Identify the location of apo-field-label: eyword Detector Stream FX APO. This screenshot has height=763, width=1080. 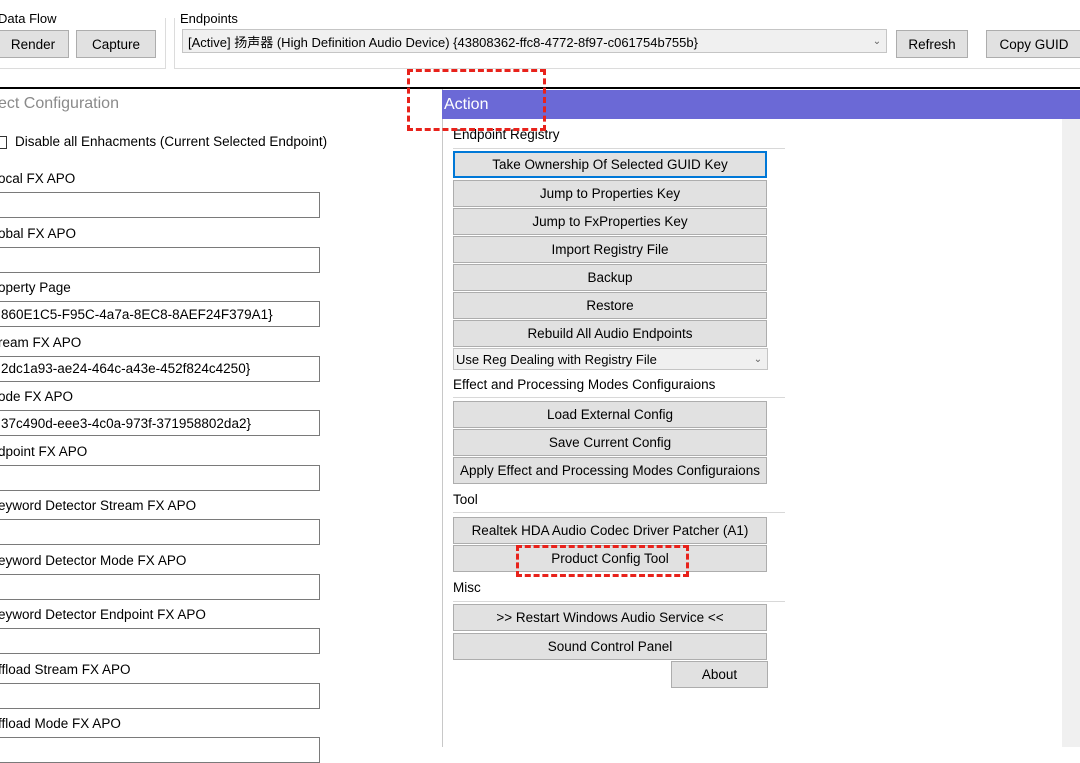
(98, 505).